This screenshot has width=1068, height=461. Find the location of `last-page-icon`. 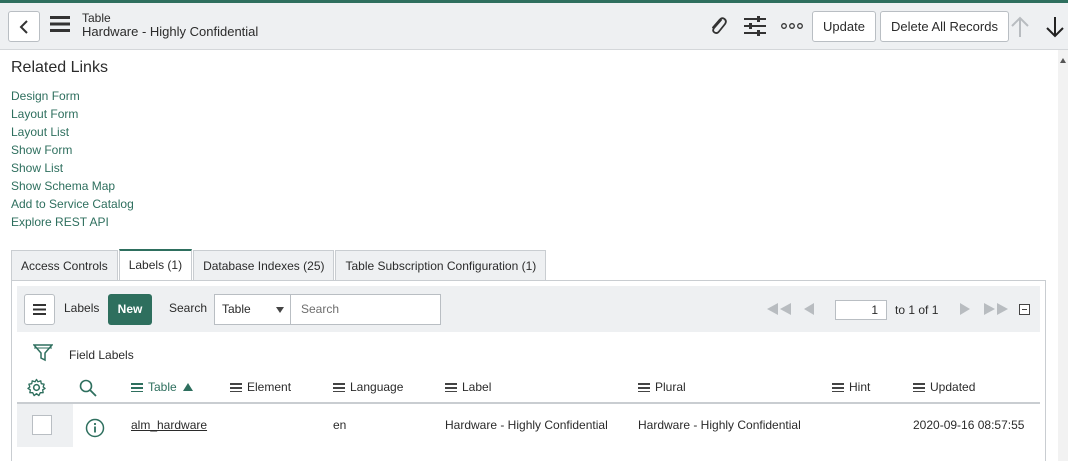

last-page-icon is located at coordinates (996, 309).